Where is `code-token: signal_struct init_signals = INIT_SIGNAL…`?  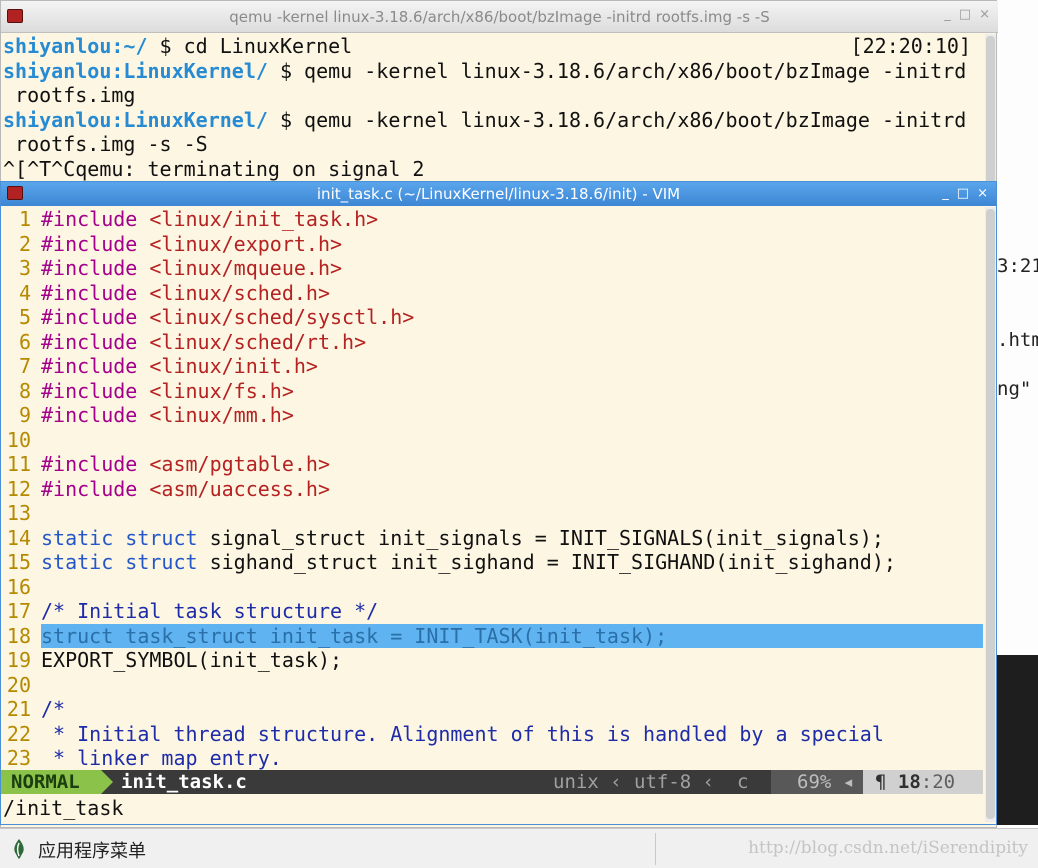 code-token: signal_struct init_signals = INIT_SIGNAL… is located at coordinates (546, 537).